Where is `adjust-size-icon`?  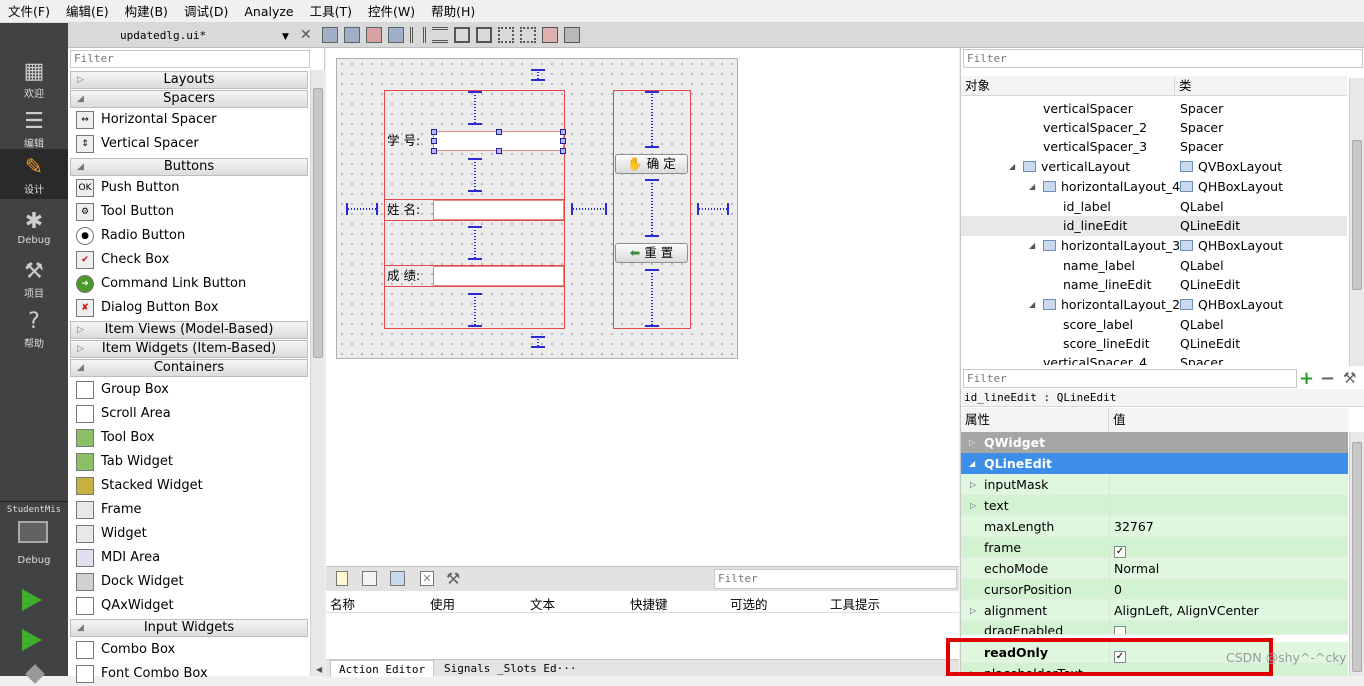 adjust-size-icon is located at coordinates (572, 35).